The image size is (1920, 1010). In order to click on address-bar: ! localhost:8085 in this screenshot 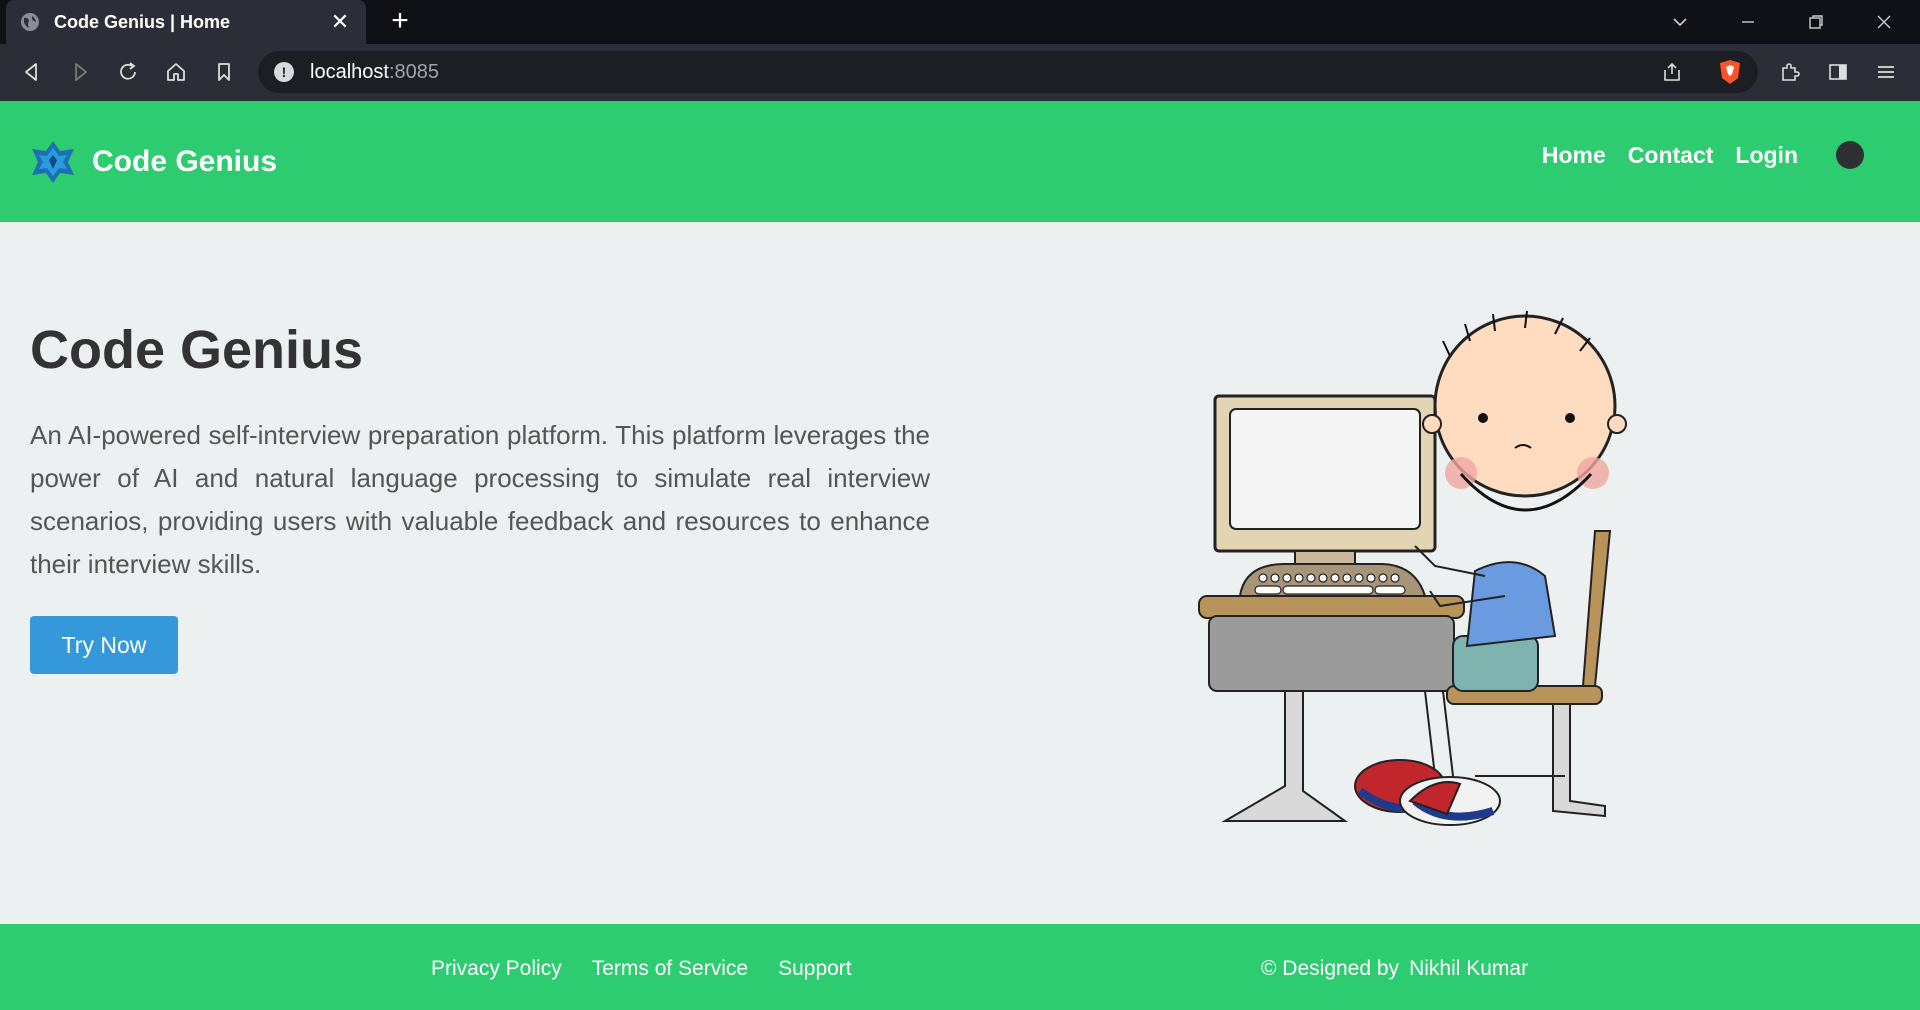, I will do `click(1008, 72)`.